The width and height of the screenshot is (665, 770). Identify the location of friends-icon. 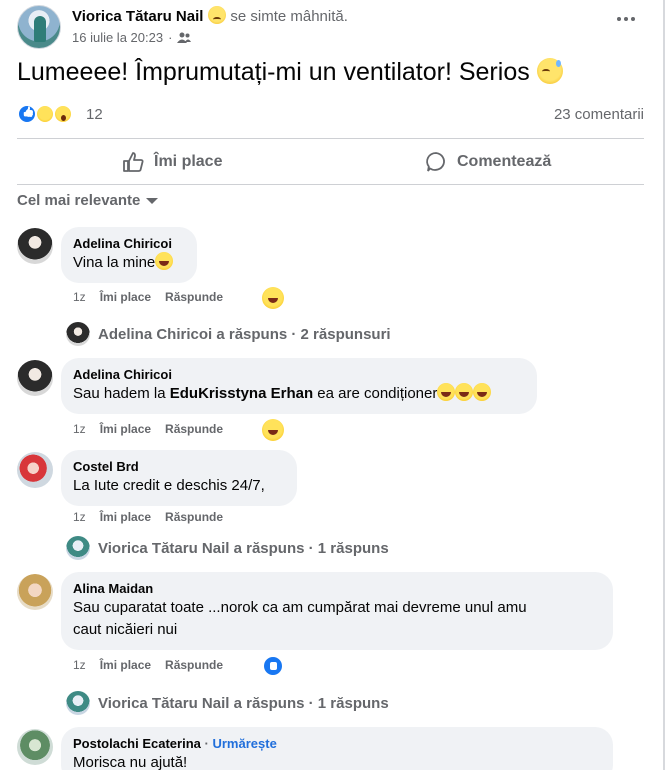
(184, 38).